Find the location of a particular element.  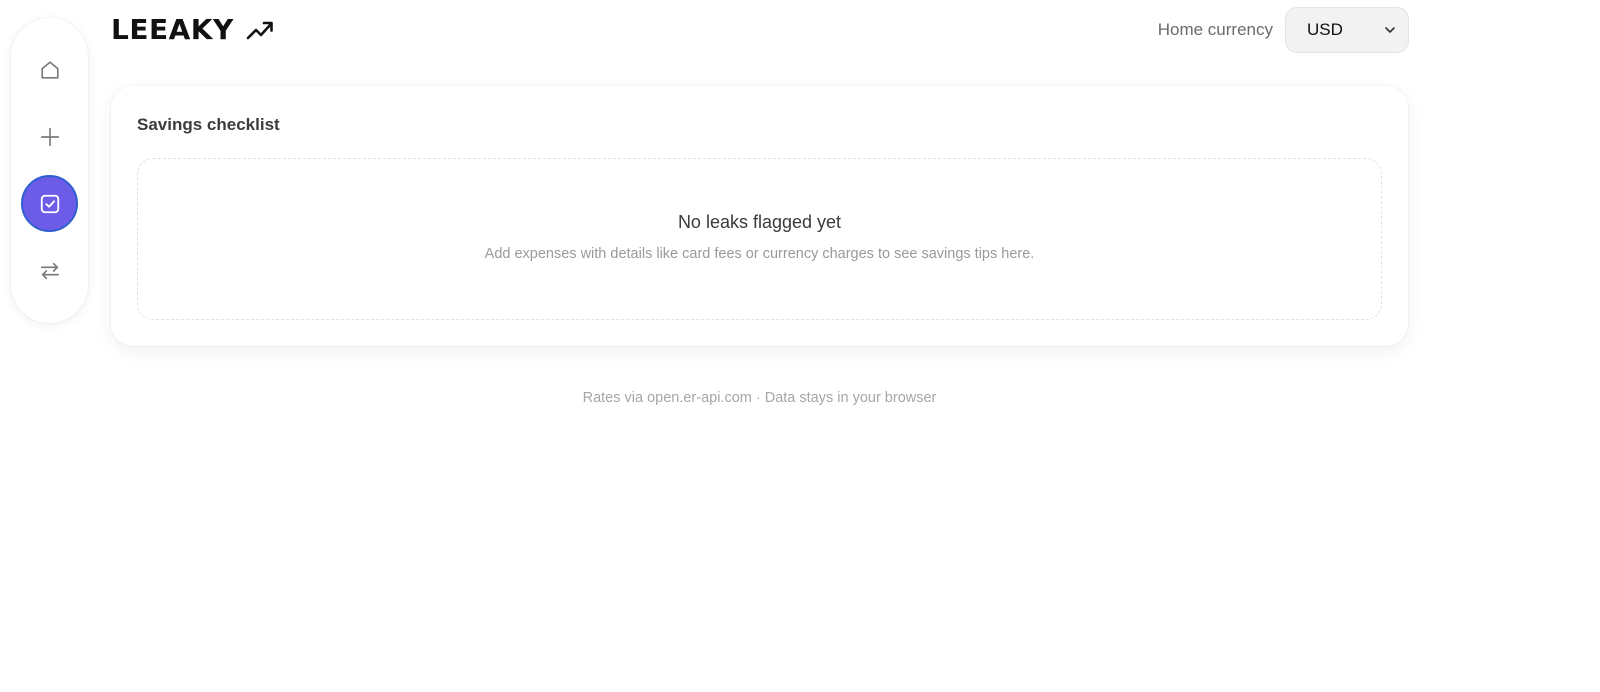

sidebar-nav is located at coordinates (49, 170).